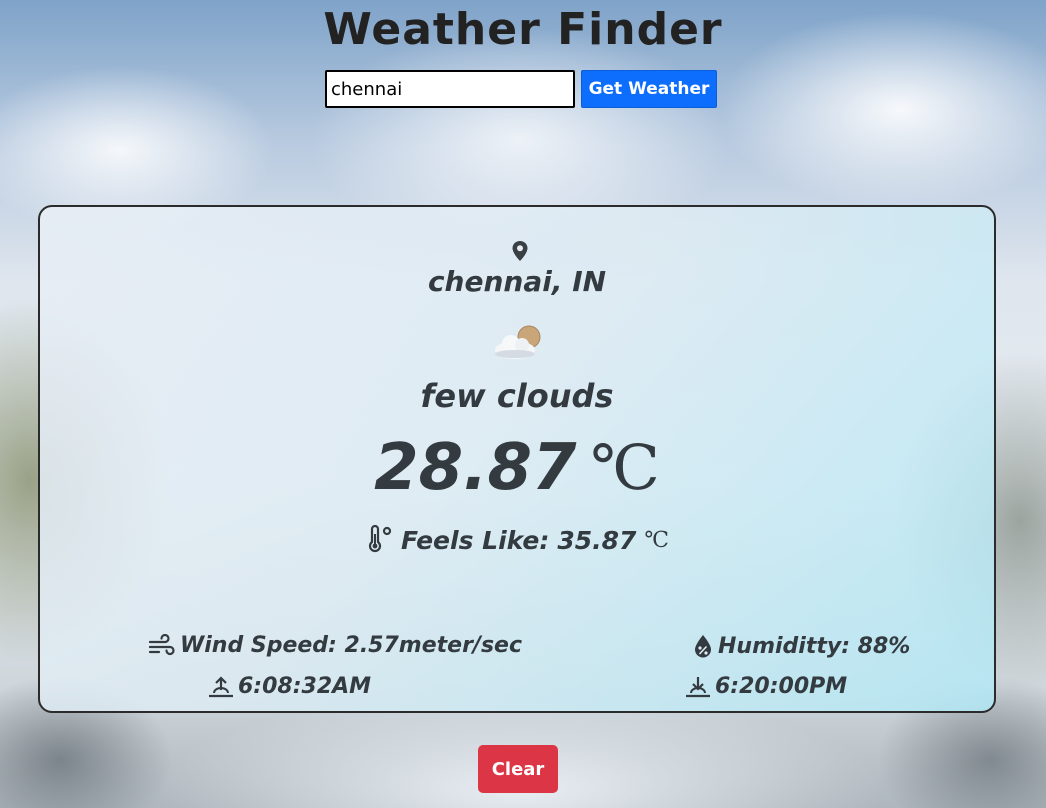 This screenshot has width=1046, height=808. I want to click on temperature-unit: ℃, so click(625, 467).